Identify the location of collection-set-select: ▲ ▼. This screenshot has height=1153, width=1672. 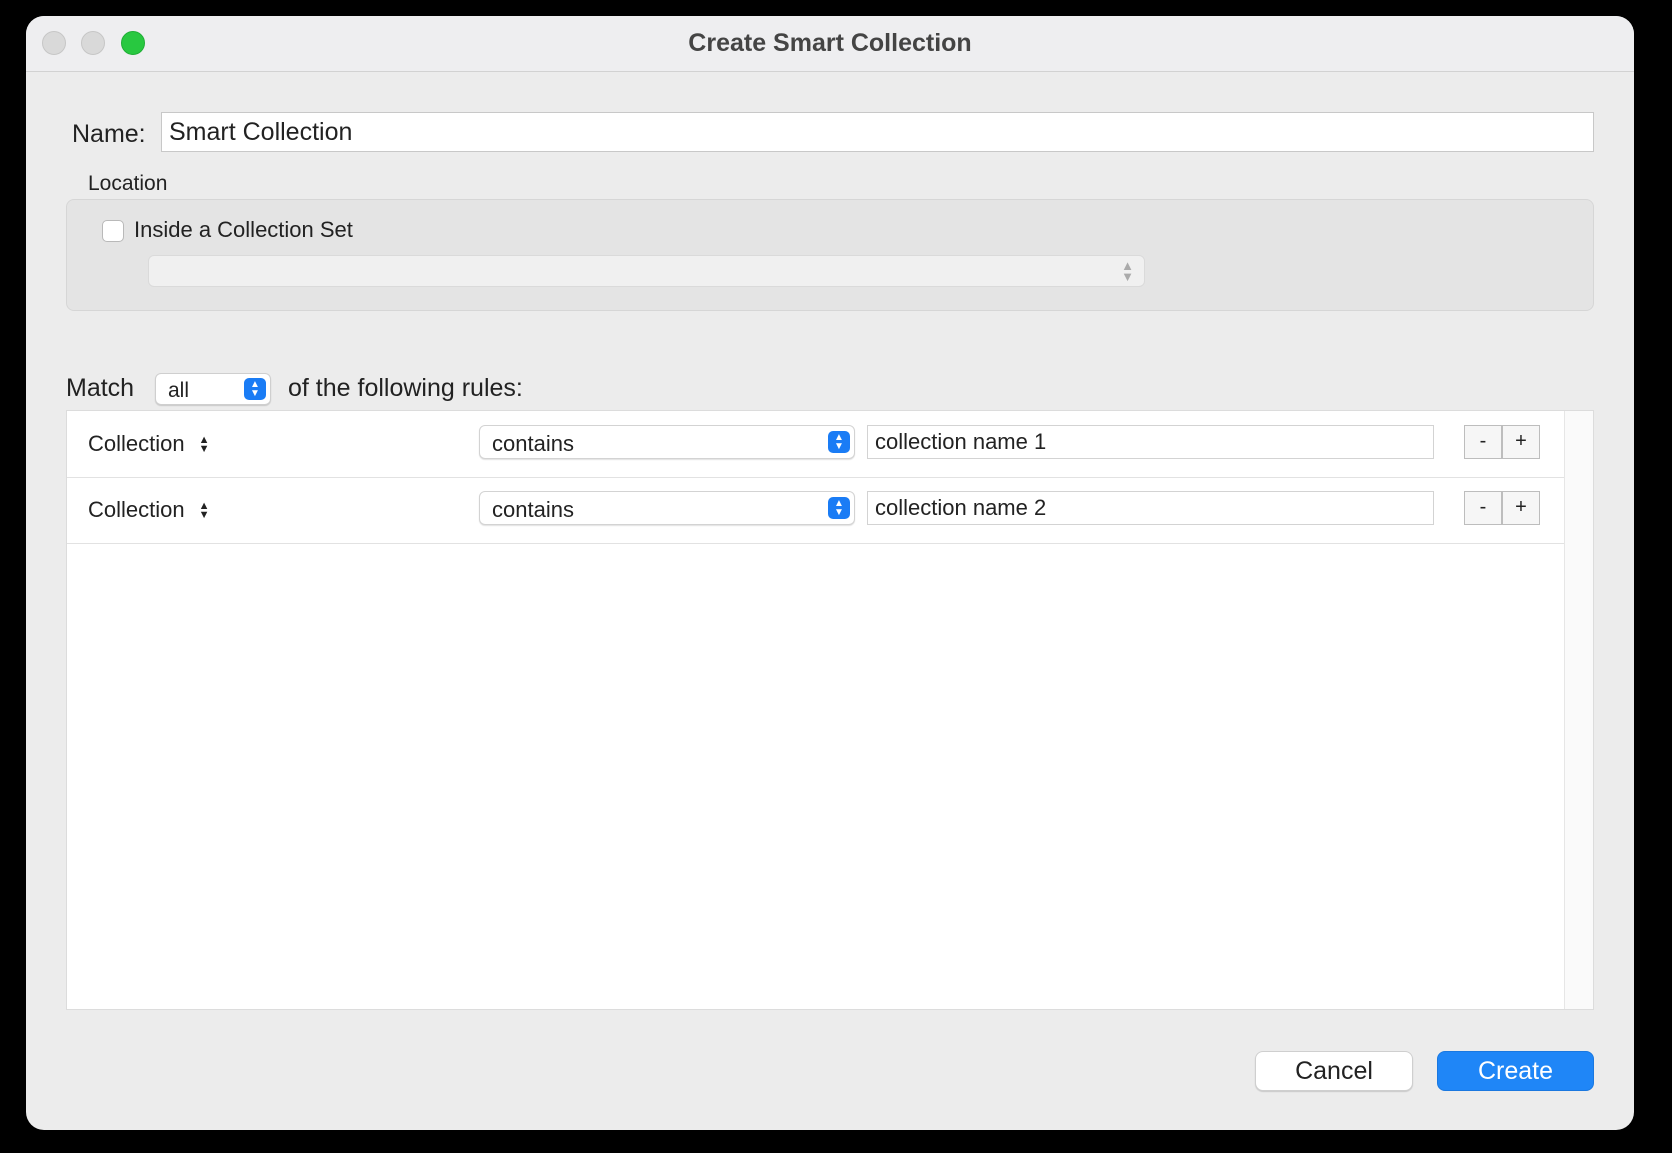
(646, 271).